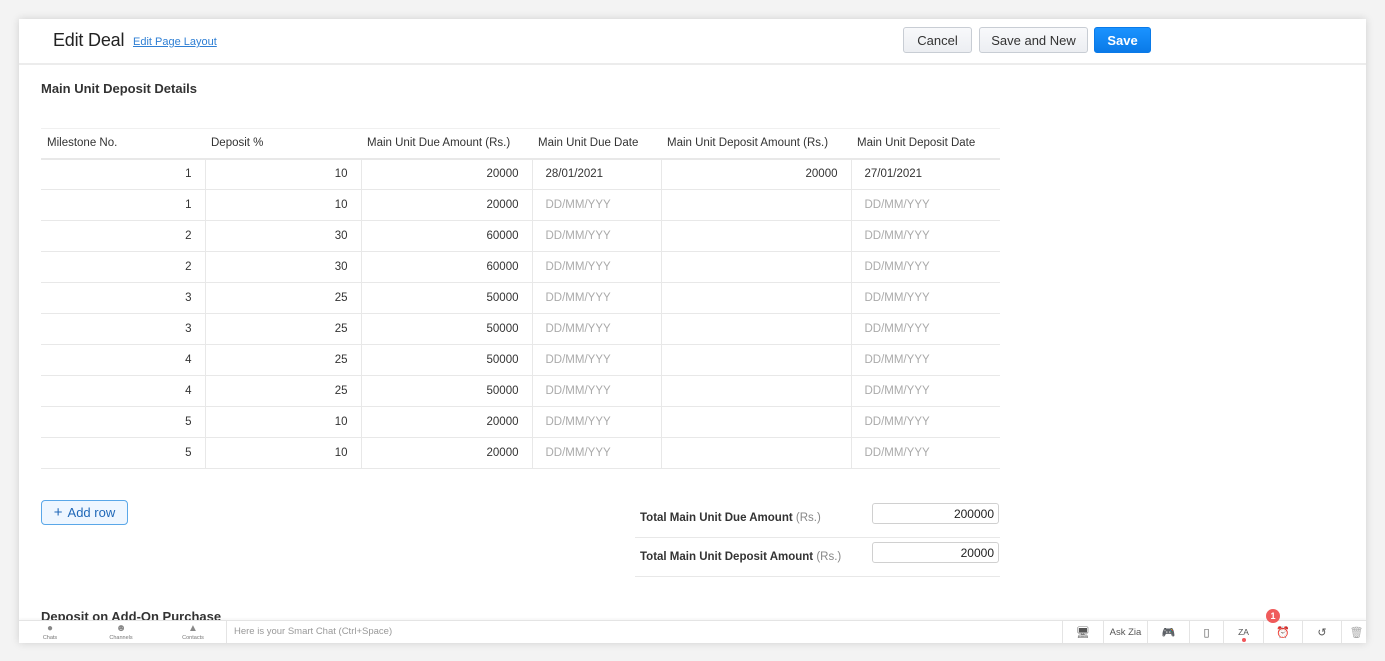 This screenshot has height=661, width=1385. What do you see at coordinates (1125, 632) in the screenshot?
I see `ask-zia-button: Ask Zia` at bounding box center [1125, 632].